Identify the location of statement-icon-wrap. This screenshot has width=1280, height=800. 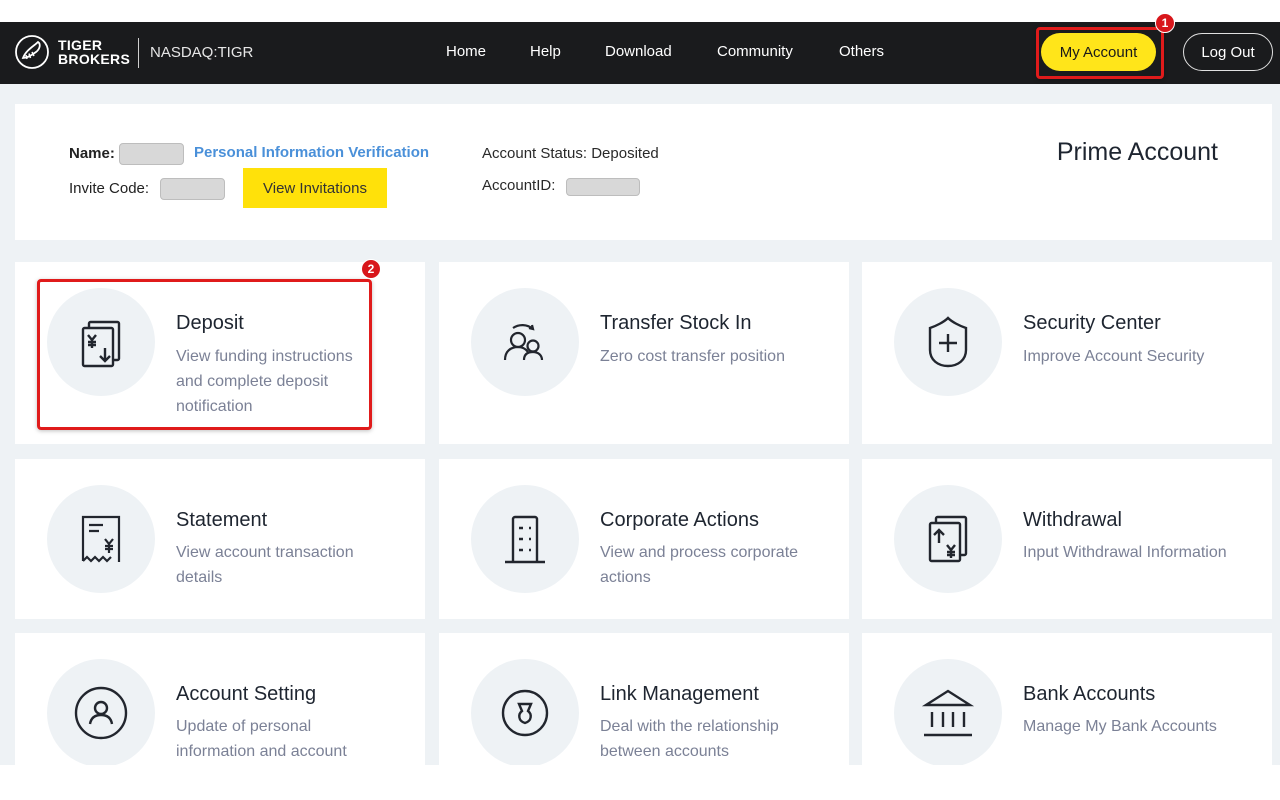
(101, 539).